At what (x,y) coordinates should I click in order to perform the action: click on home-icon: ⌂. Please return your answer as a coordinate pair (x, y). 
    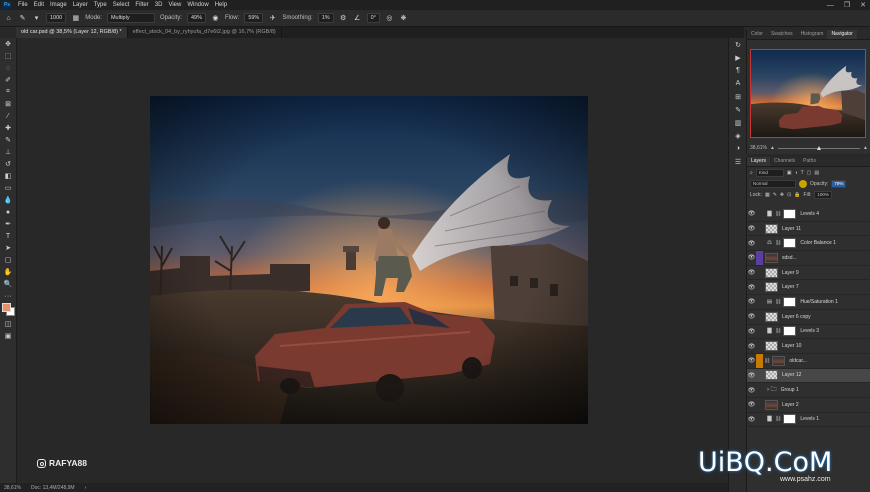
    Looking at the image, I should click on (8, 18).